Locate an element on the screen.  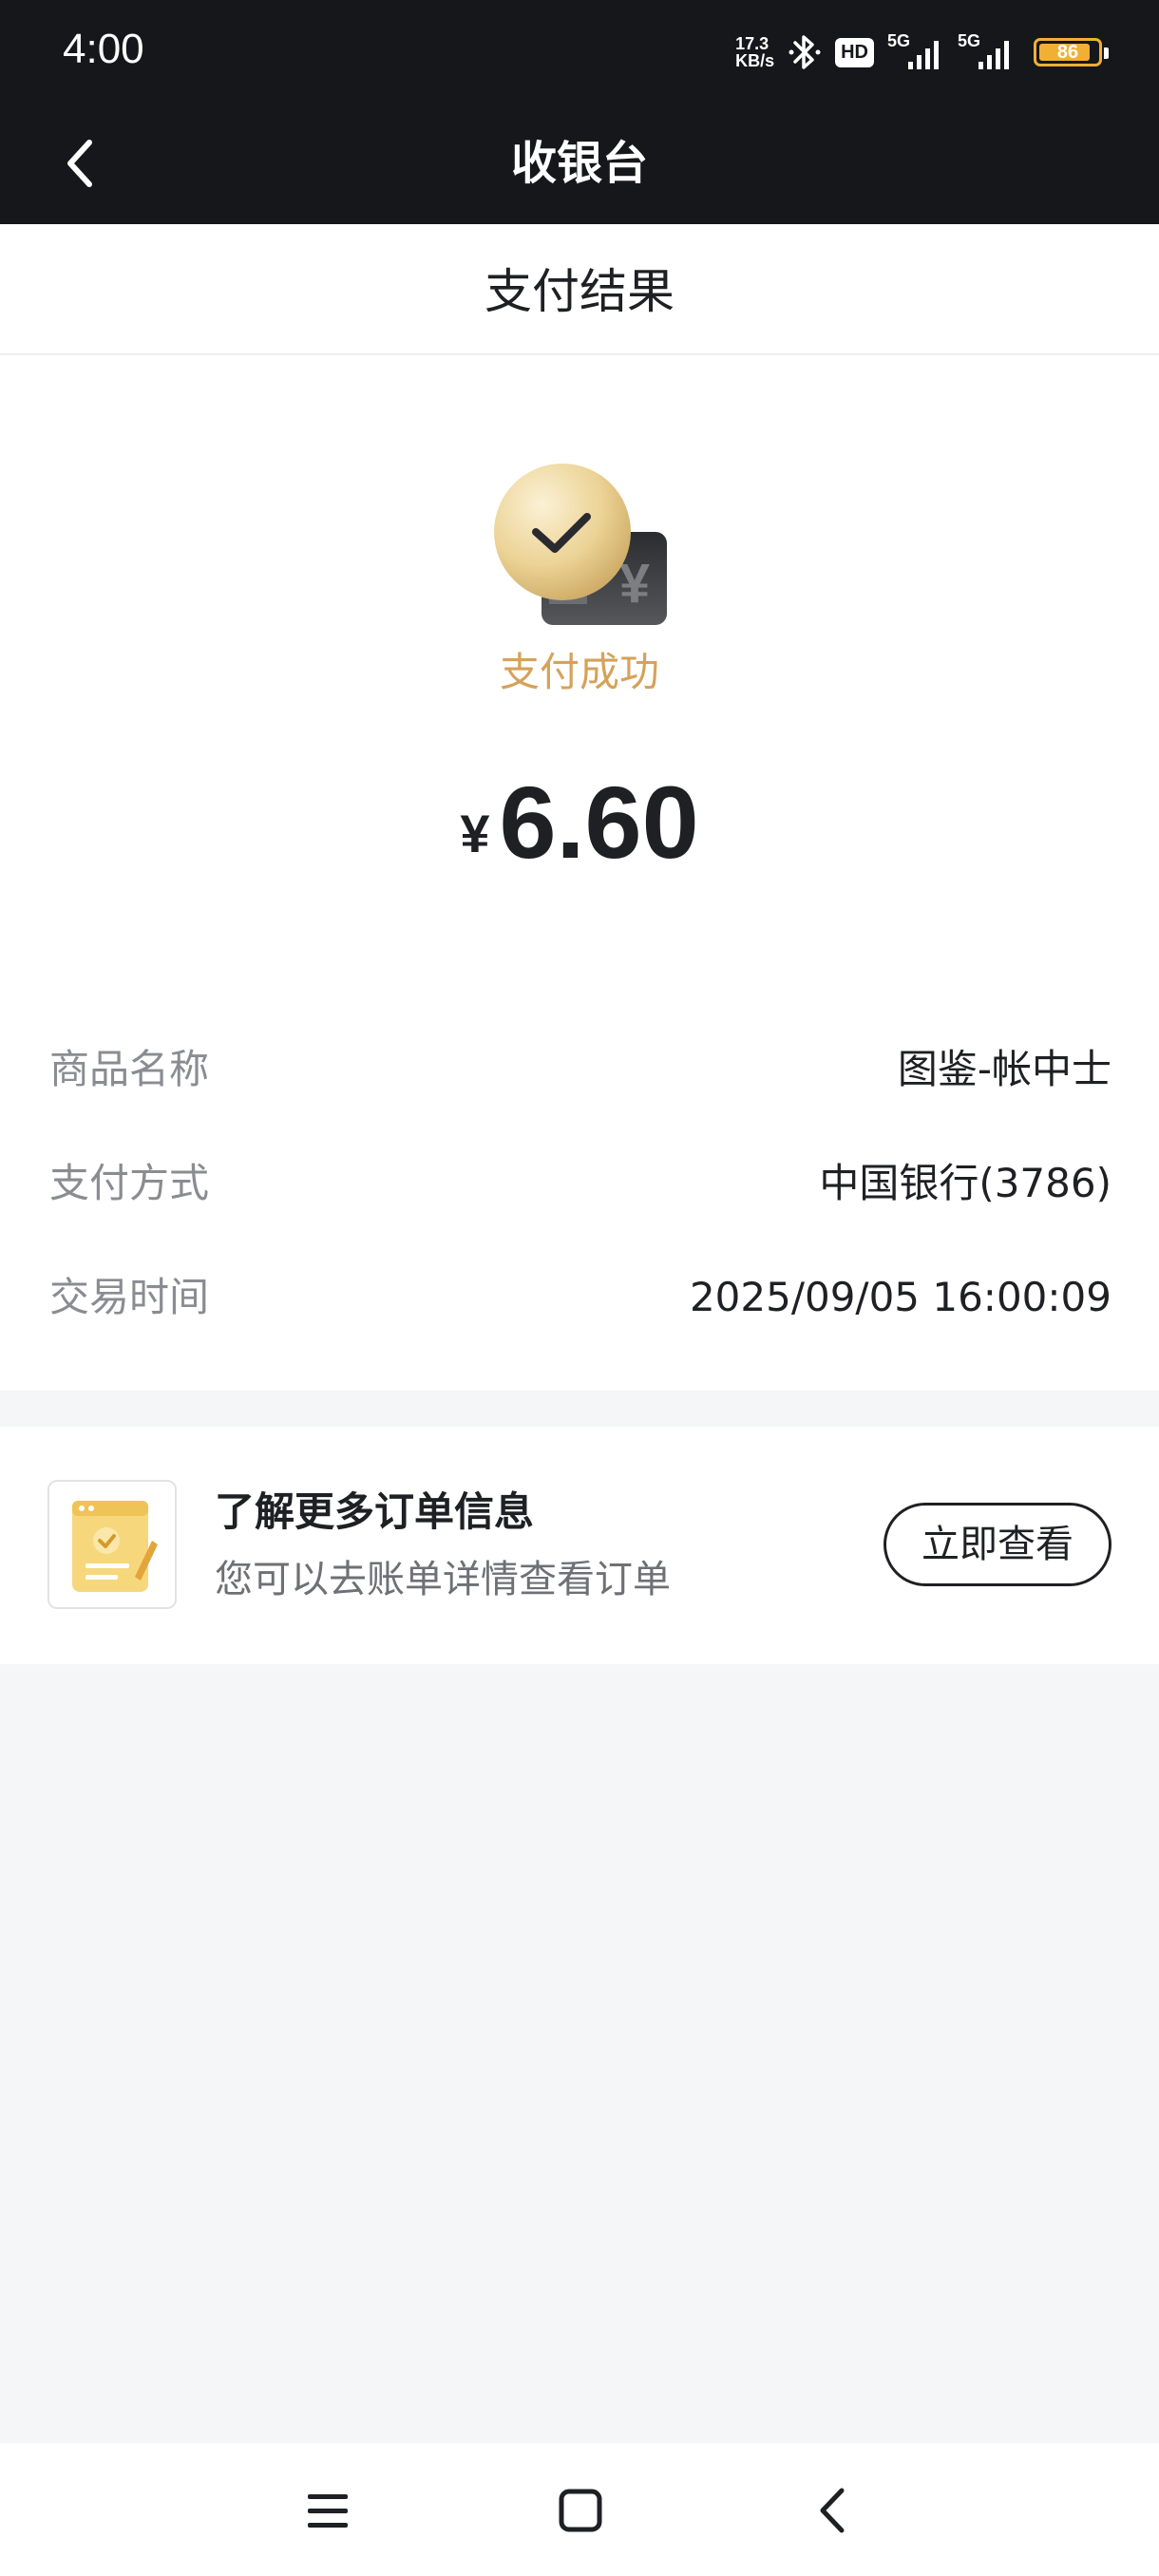
back-icon is located at coordinates (832, 2510).